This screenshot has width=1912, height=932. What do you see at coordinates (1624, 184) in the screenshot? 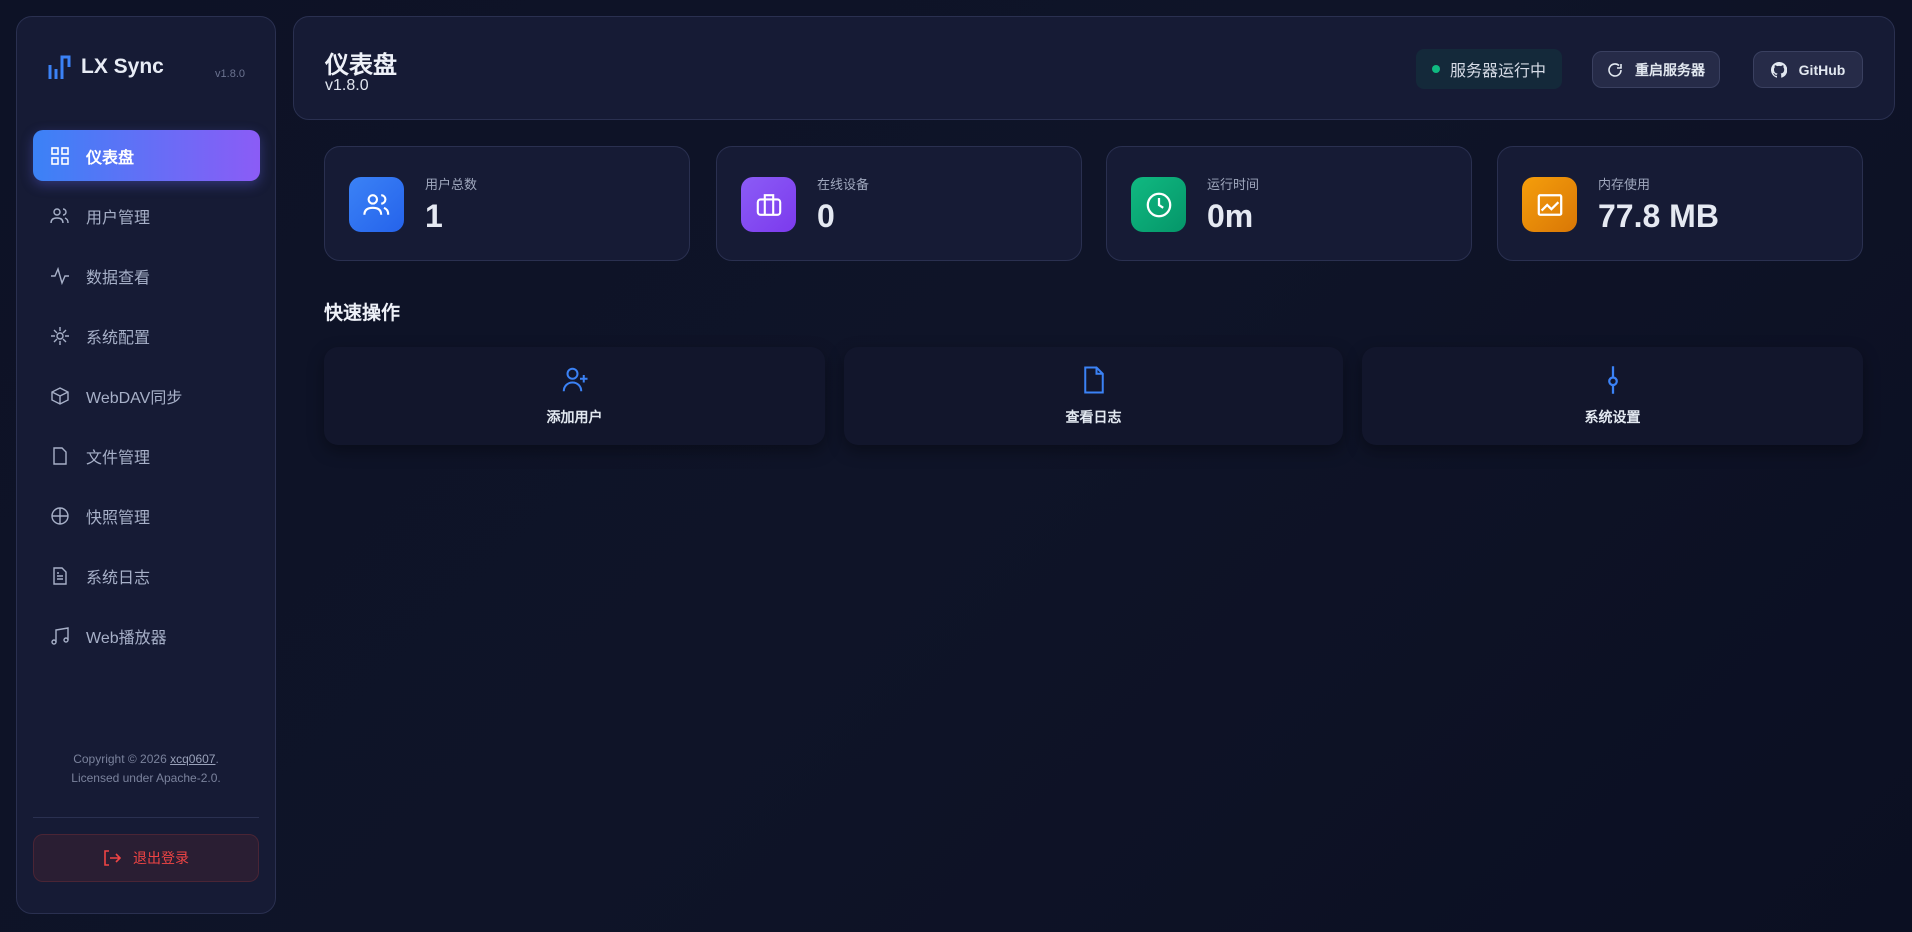
I see `stat-label: 内存使用` at bounding box center [1624, 184].